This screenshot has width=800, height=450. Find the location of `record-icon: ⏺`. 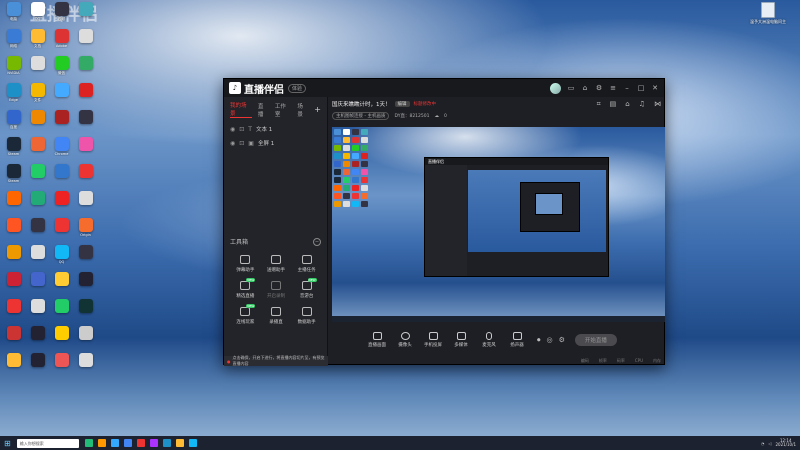

record-icon: ⏺ is located at coordinates (539, 340).